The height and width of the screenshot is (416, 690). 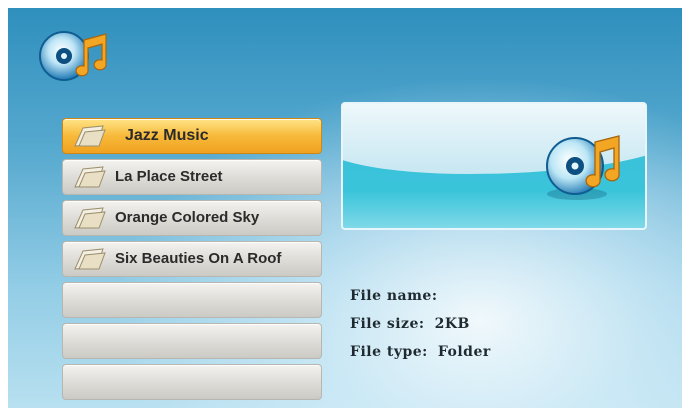 I want to click on list-item: Six Beauties On A Roof, so click(x=192, y=259).